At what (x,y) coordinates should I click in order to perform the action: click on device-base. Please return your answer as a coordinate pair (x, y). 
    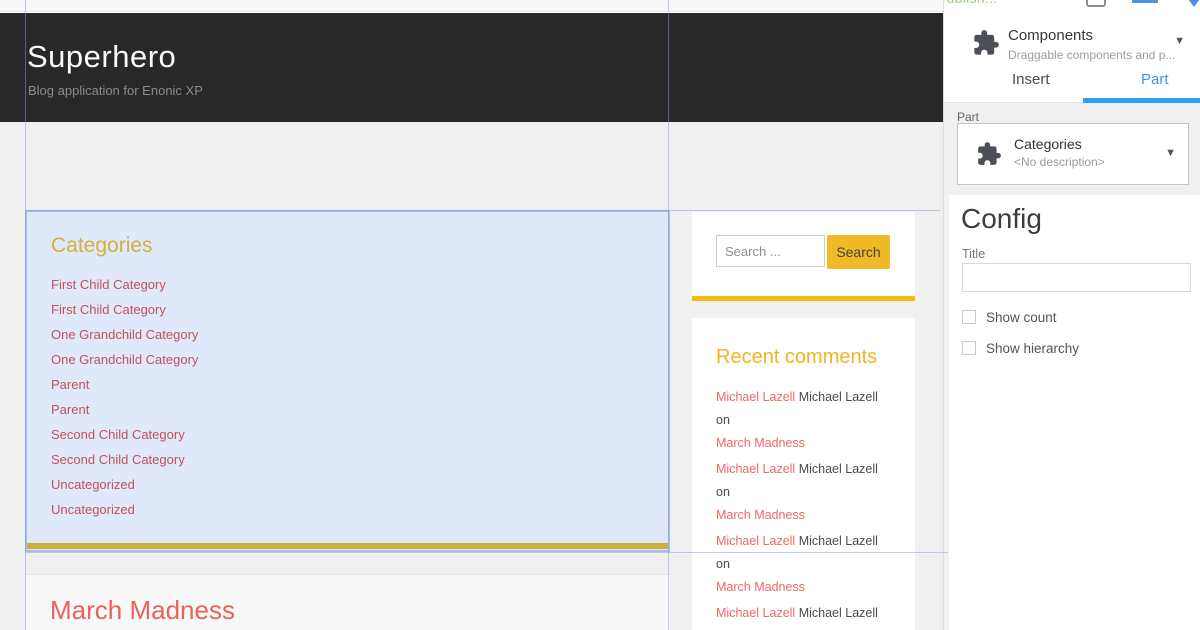
    Looking at the image, I should click on (1145, 1).